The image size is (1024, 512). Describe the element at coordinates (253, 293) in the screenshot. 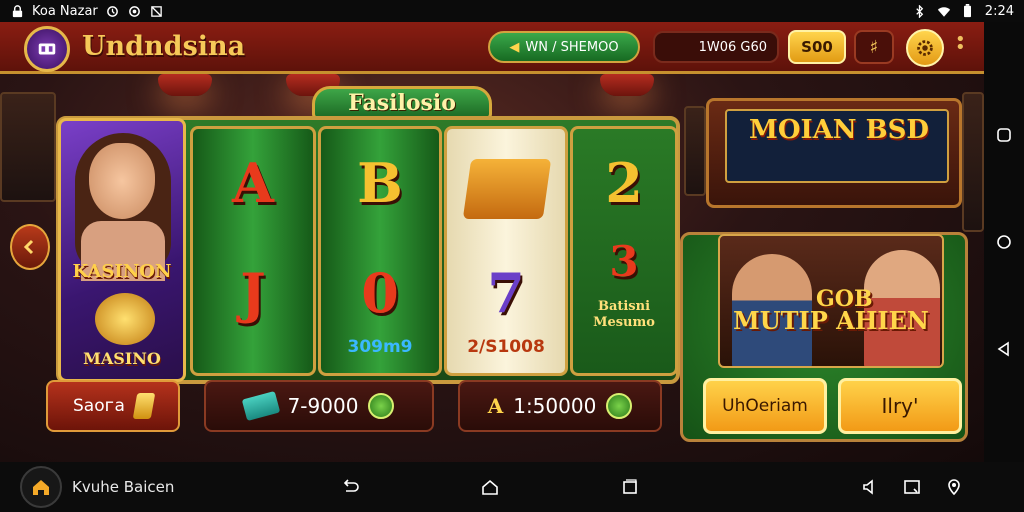

I see `reel-symbol: J` at that location.